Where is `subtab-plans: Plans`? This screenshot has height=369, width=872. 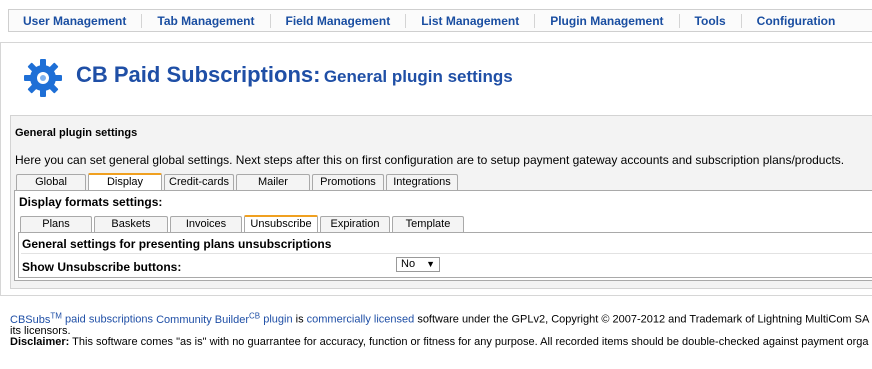 subtab-plans: Plans is located at coordinates (56, 224).